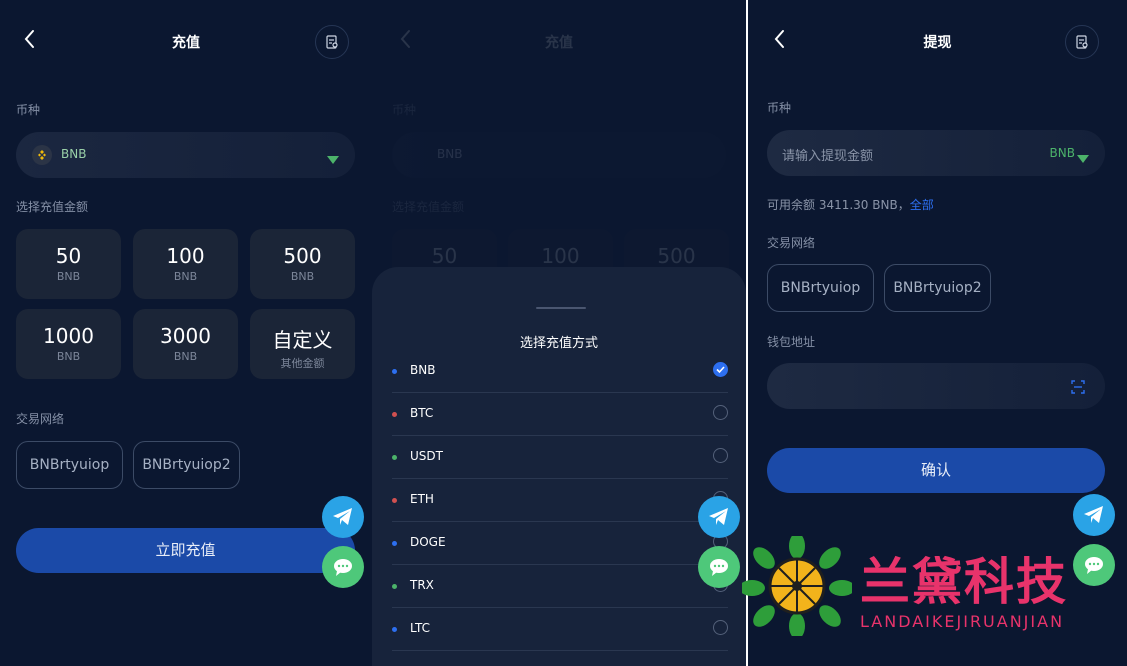 The width and height of the screenshot is (1127, 666). I want to click on amount-value: 1000, so click(68, 336).